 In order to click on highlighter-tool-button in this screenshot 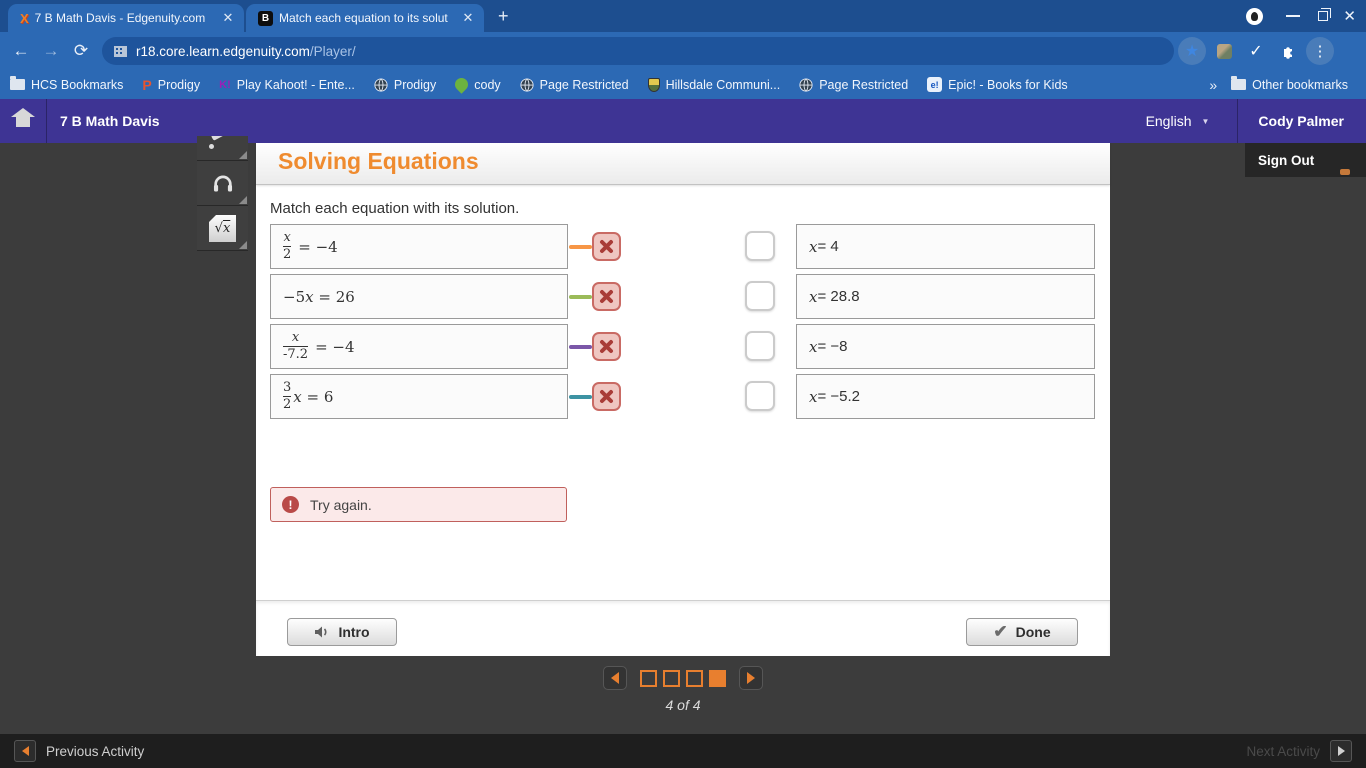, I will do `click(222, 148)`.